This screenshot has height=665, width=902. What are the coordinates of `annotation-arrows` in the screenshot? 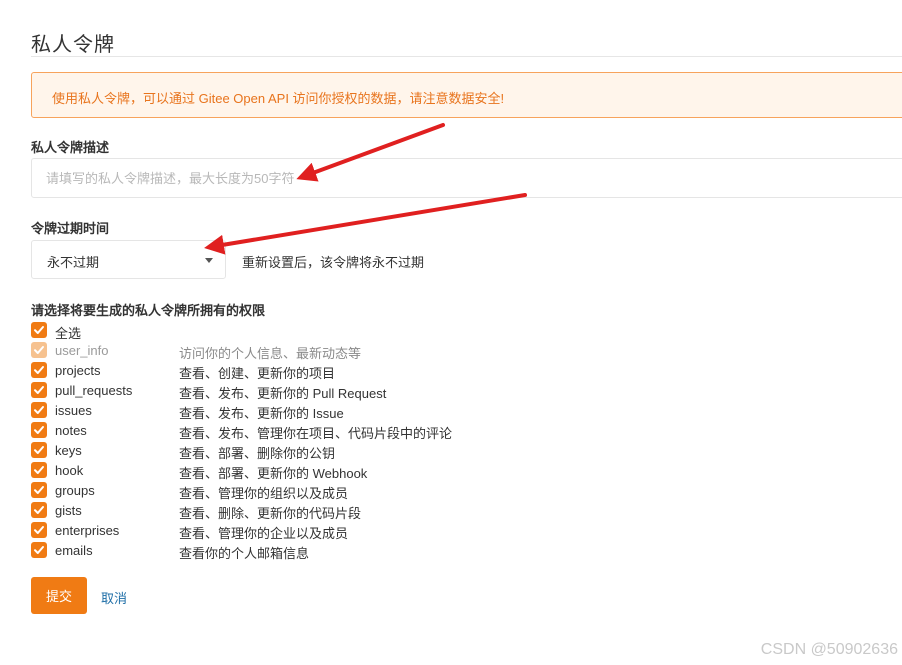 It's located at (365, 189).